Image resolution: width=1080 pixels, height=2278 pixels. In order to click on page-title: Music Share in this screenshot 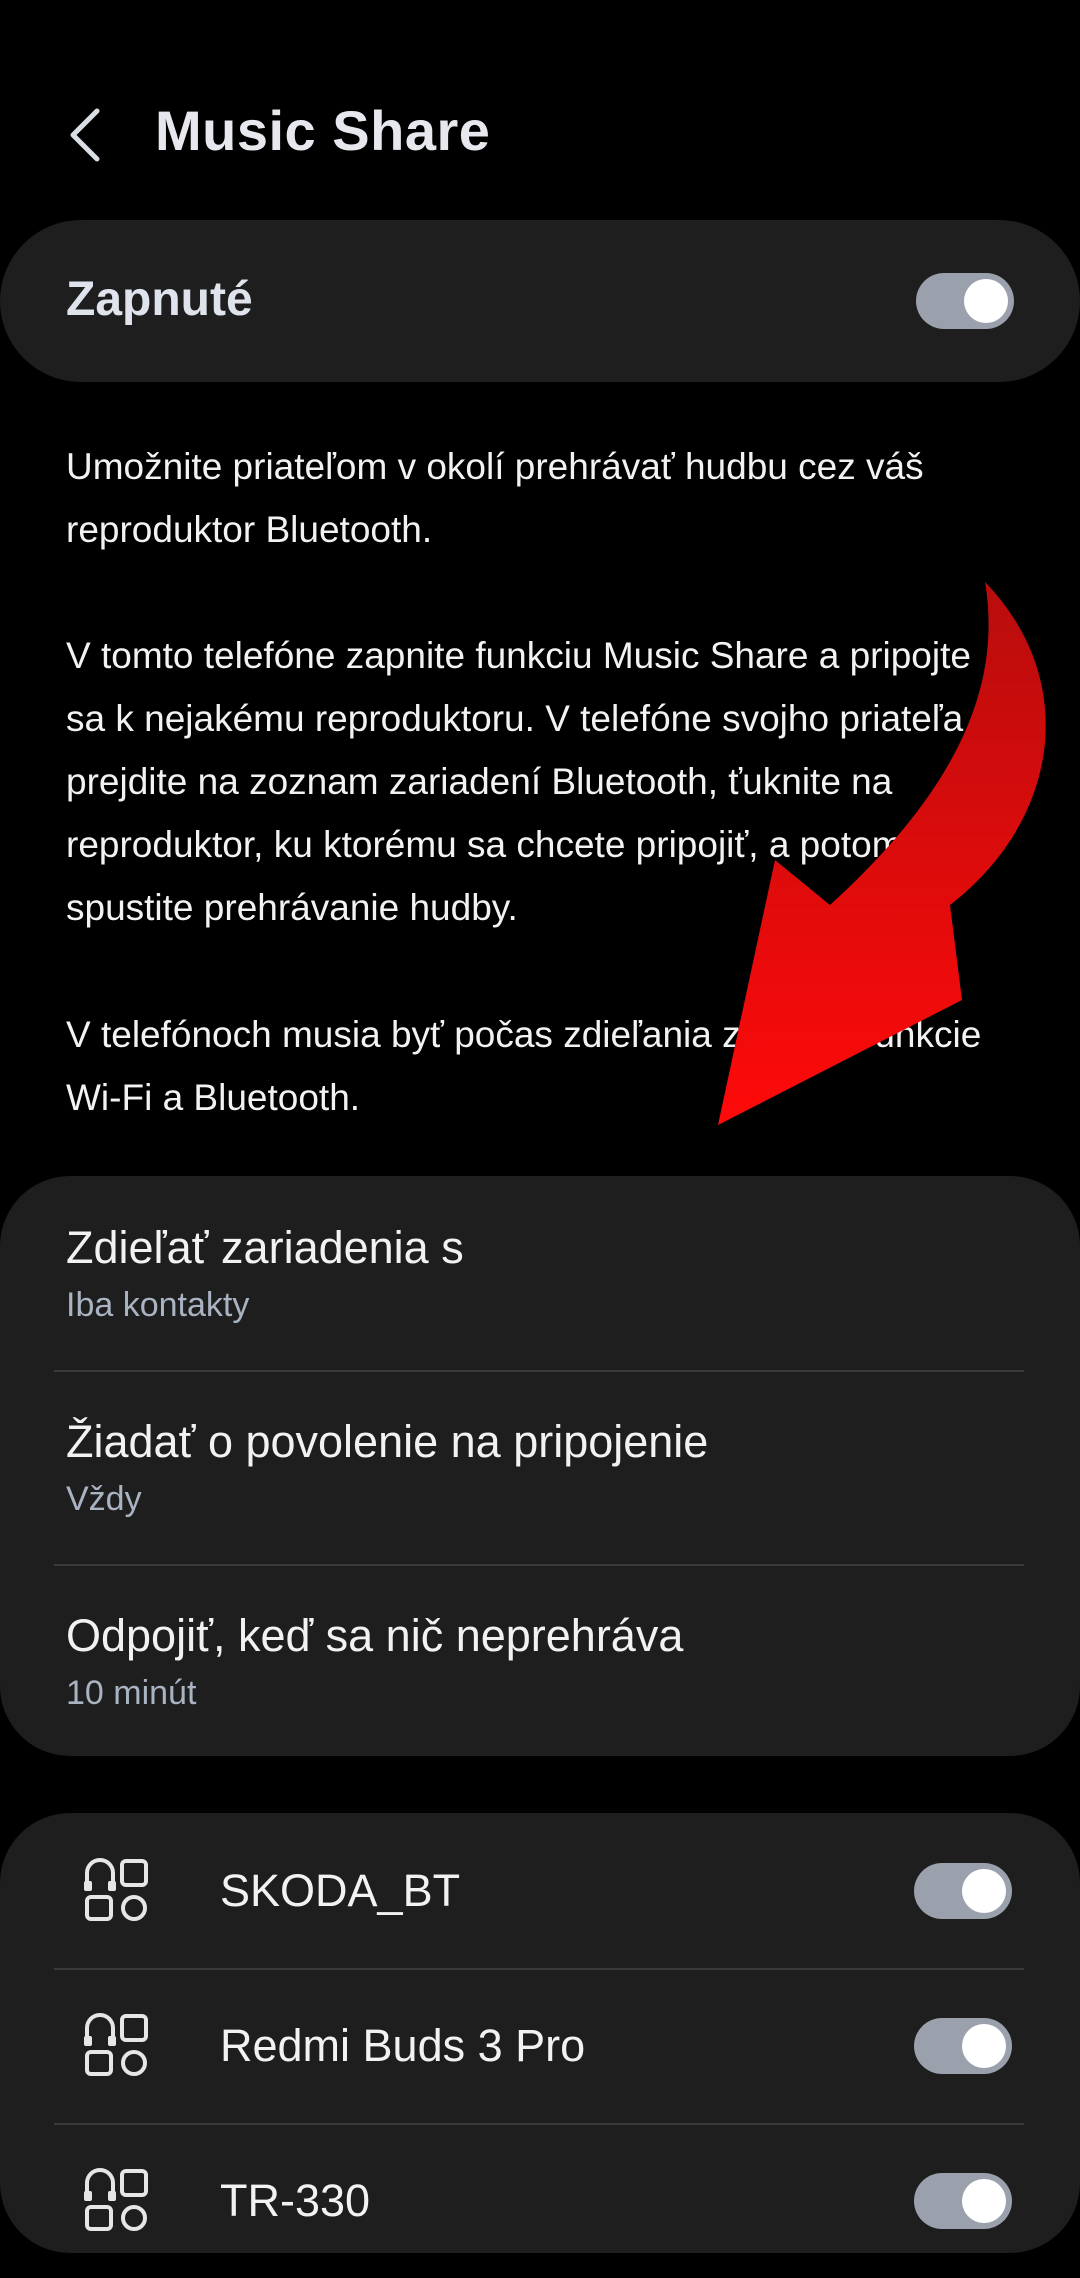, I will do `click(323, 130)`.